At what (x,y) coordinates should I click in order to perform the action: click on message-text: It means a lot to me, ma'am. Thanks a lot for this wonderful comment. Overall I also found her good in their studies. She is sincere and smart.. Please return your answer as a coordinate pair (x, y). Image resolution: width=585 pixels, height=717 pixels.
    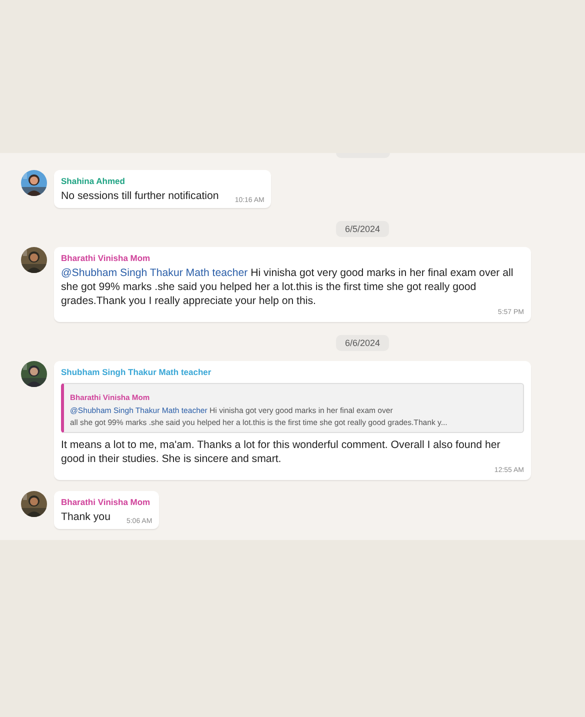
    Looking at the image, I should click on (281, 452).